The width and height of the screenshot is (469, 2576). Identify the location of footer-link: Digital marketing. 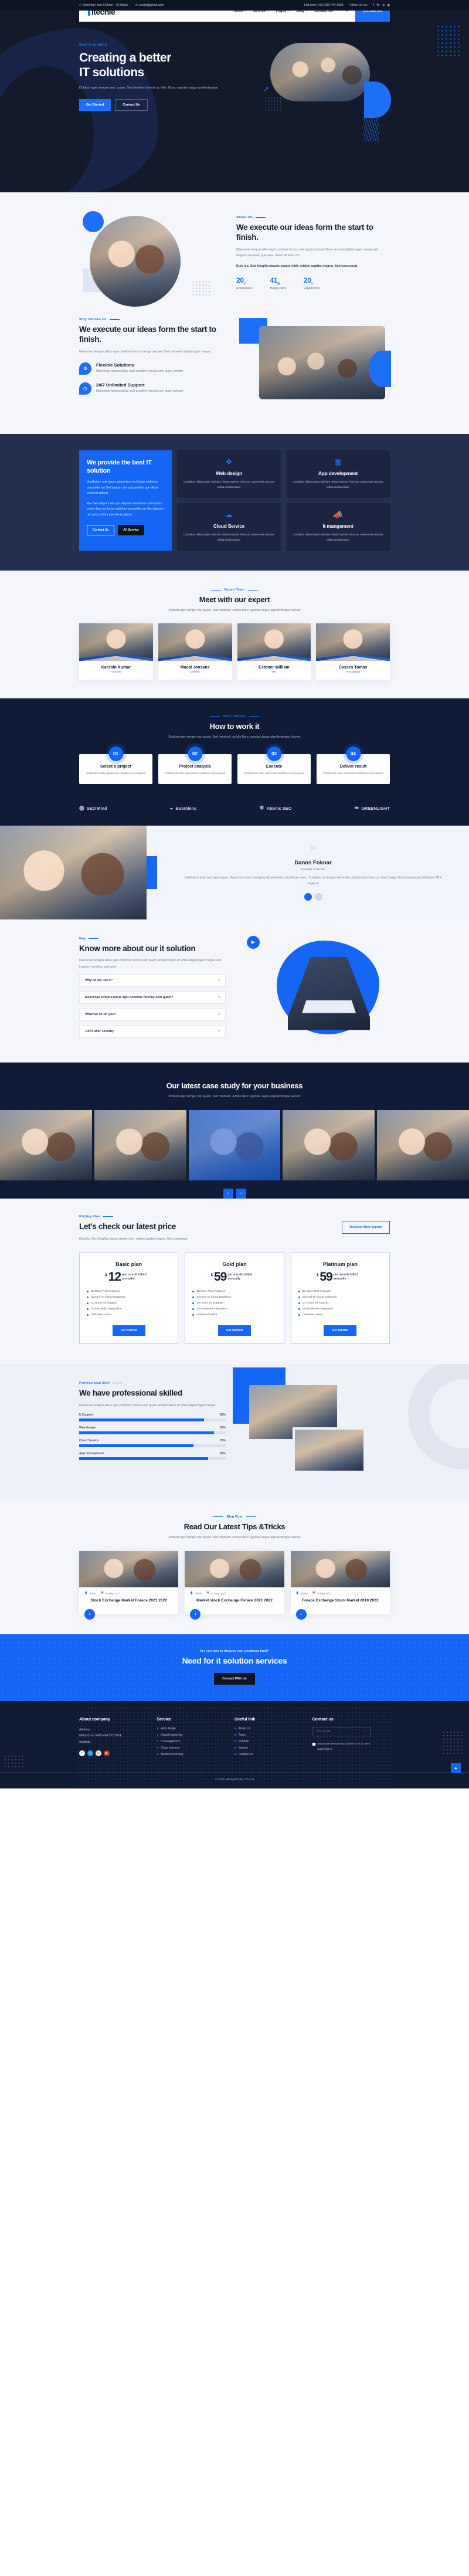
(196, 1735).